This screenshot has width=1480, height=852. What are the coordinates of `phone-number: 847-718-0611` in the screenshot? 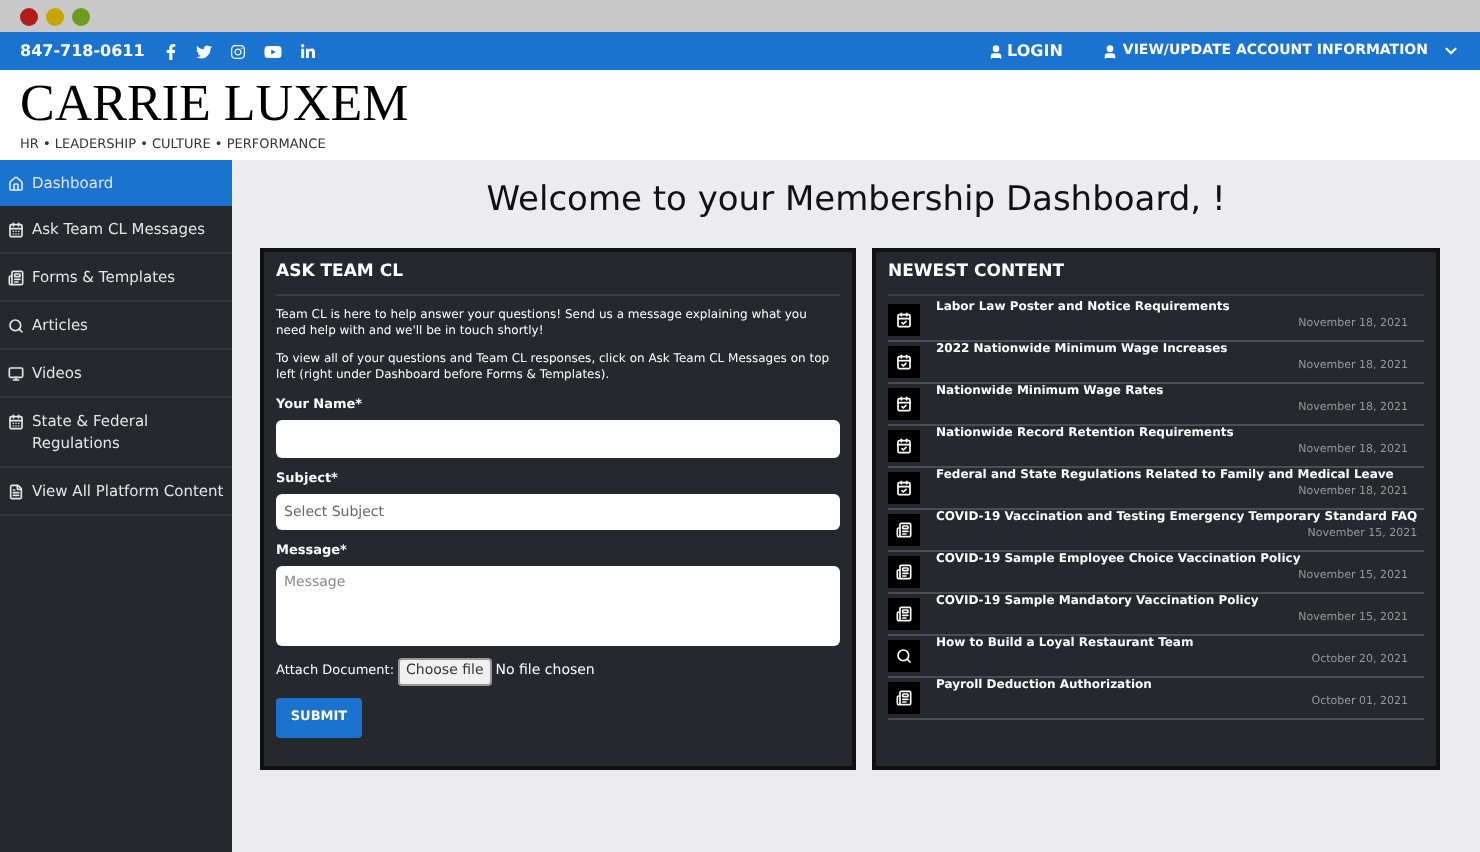 It's located at (82, 51).